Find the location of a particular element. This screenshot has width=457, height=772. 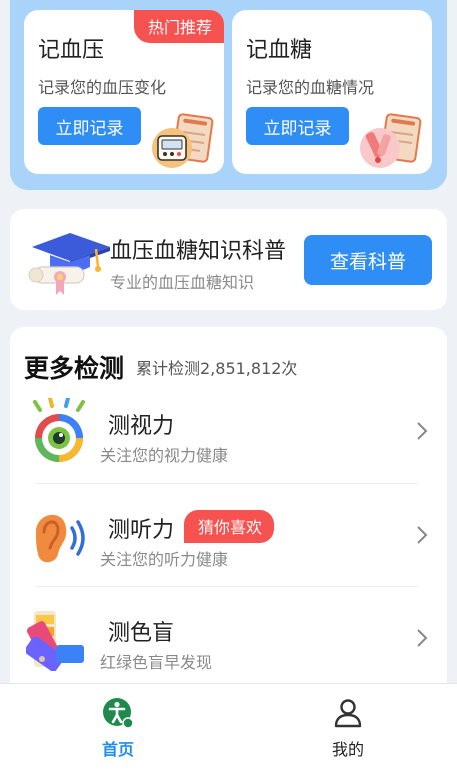

user-icon is located at coordinates (348, 713).